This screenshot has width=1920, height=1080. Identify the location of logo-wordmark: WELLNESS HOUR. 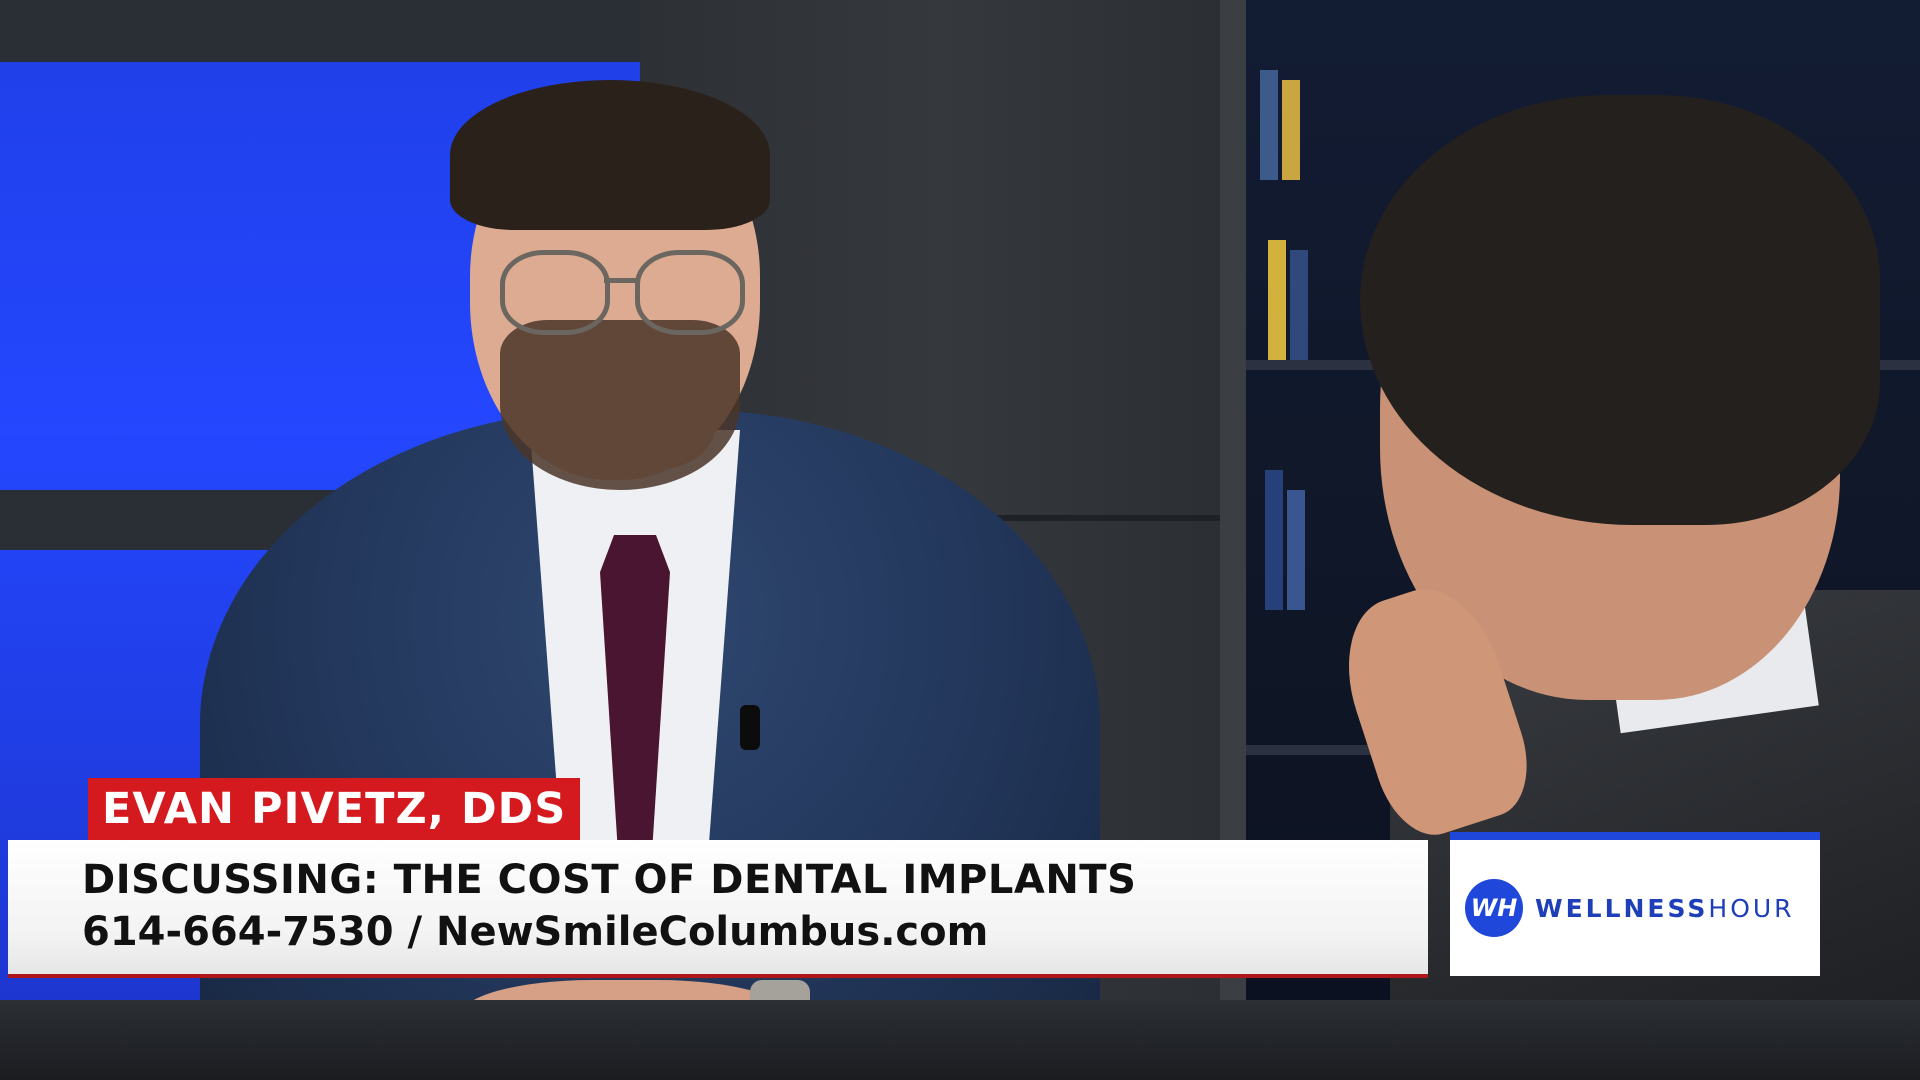
(1665, 908).